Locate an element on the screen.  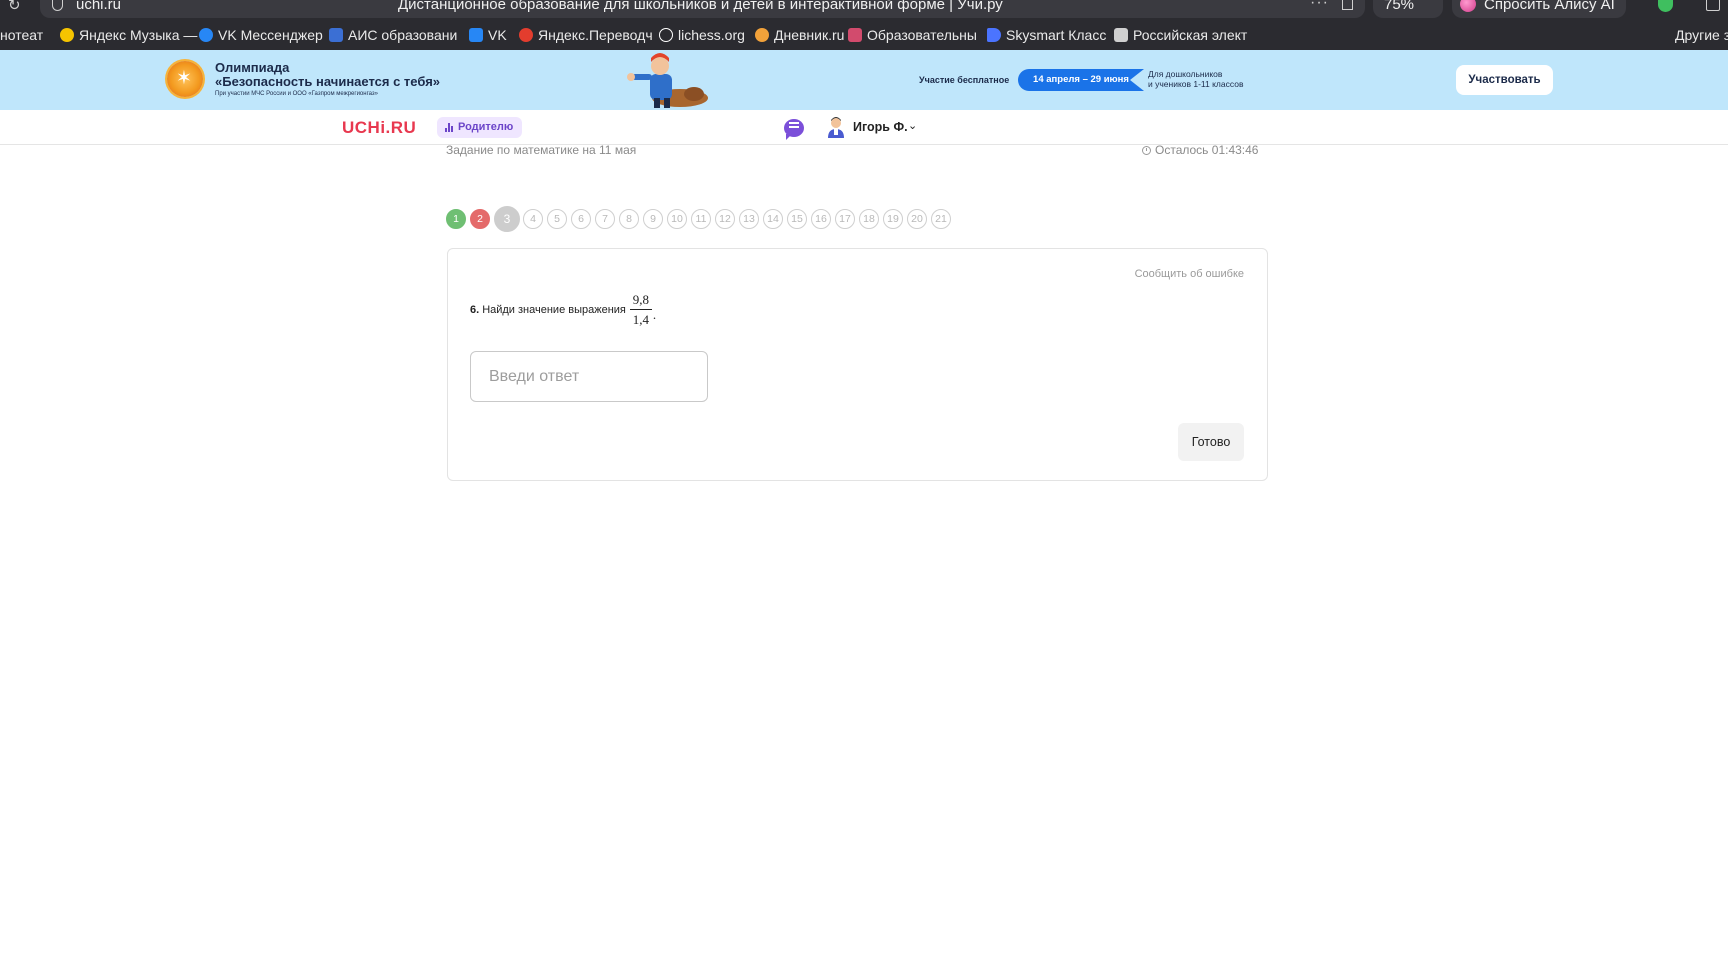
banner-audience-line1: Для дошкольников is located at coordinates (1185, 74).